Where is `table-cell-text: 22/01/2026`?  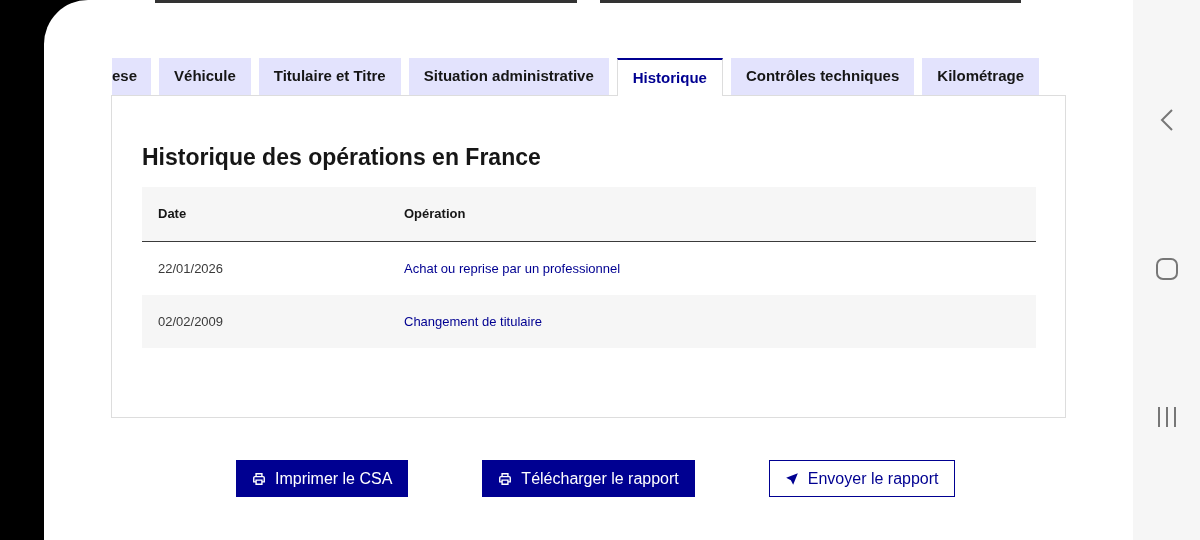 table-cell-text: 22/01/2026 is located at coordinates (191, 268).